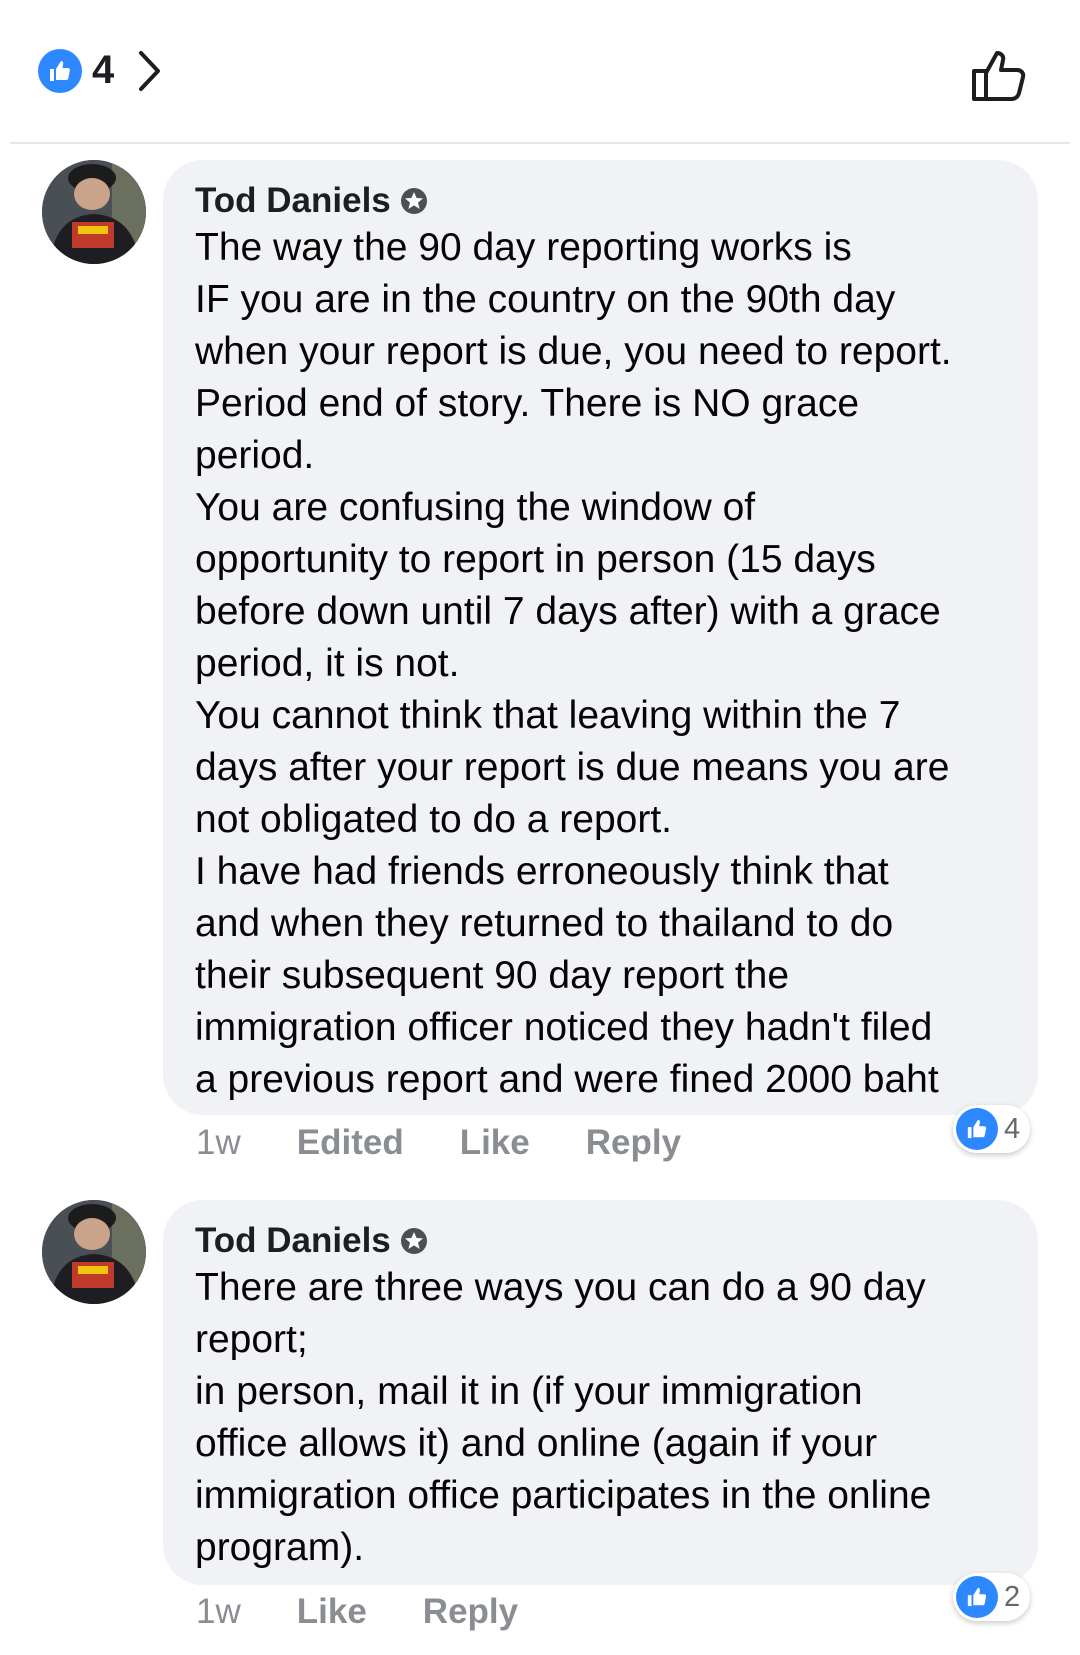  What do you see at coordinates (1000, 75) in the screenshot?
I see `thumbs-up-outline-icon` at bounding box center [1000, 75].